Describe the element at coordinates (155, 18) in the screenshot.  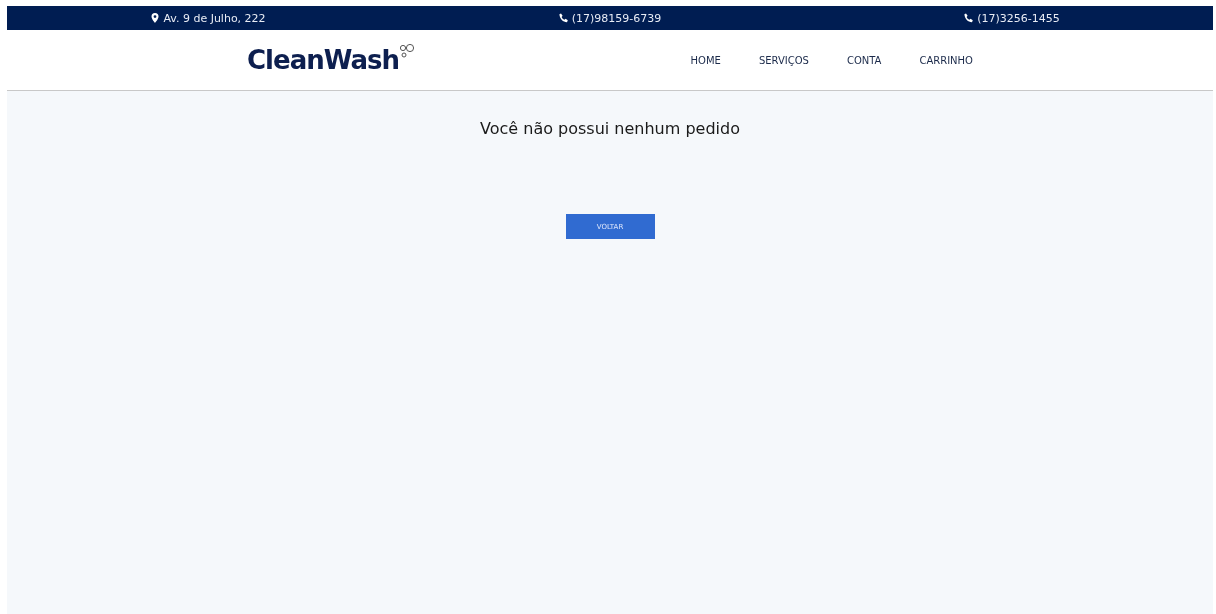
I see `map-pin-icon` at that location.